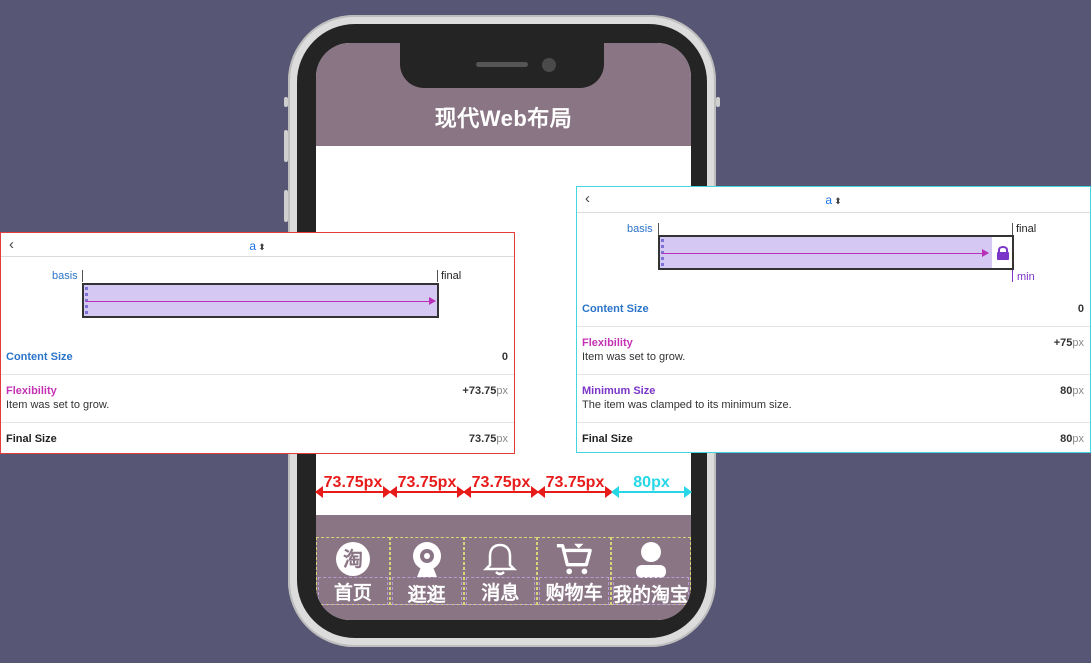 The width and height of the screenshot is (1091, 663). I want to click on phone-camera, so click(549, 65).